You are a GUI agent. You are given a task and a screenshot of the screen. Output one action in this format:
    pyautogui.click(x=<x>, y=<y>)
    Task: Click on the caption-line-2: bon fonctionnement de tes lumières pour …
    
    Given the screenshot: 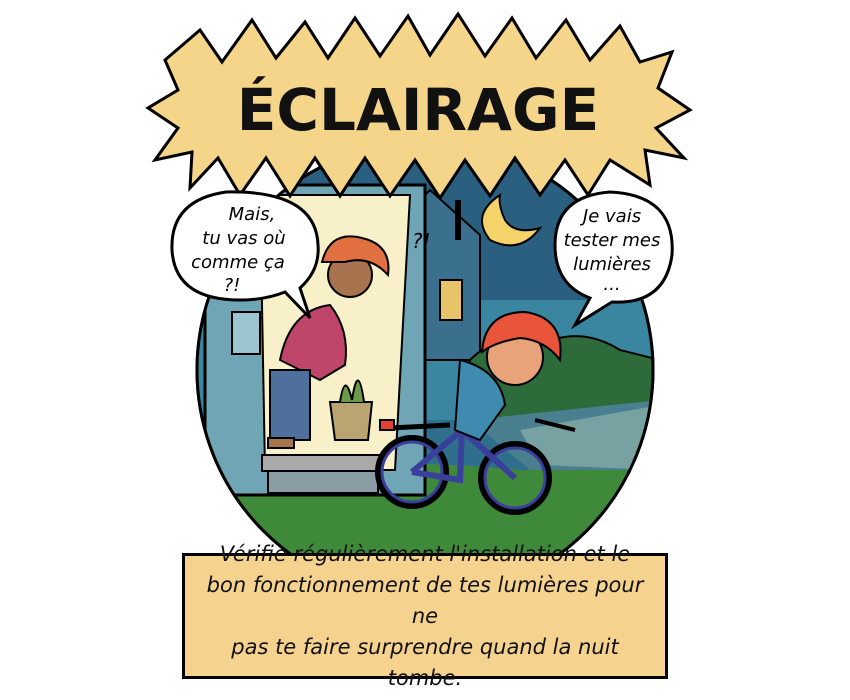 What is the action you would take?
    pyautogui.click(x=425, y=600)
    